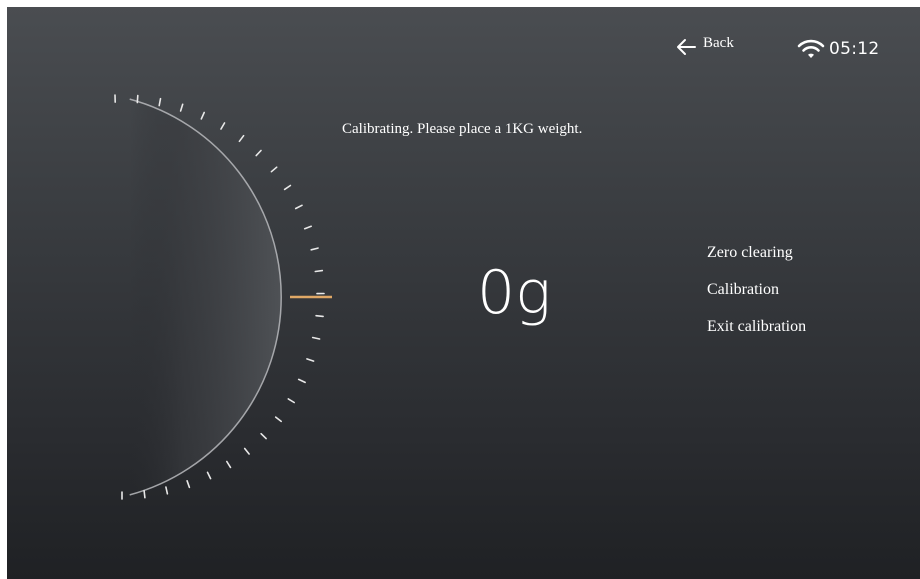 The width and height of the screenshot is (920, 579). Describe the element at coordinates (756, 327) in the screenshot. I see `exit-calibration-button: Exit calibration` at that location.